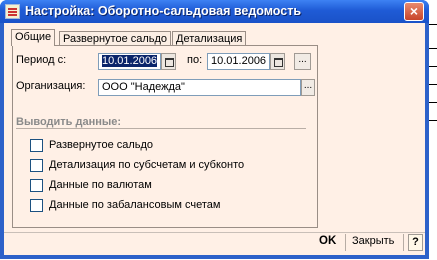 The image size is (437, 260). I want to click on tab-general: Общие, so click(33, 37).